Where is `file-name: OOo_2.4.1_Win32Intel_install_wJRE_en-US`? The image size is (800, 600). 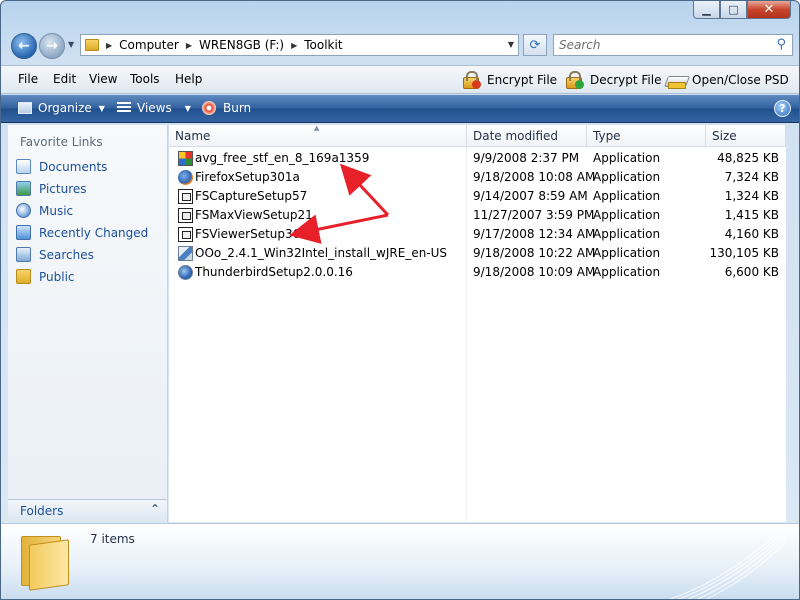 file-name: OOo_2.4.1_Win32Intel_install_wJRE_en-US is located at coordinates (321, 253).